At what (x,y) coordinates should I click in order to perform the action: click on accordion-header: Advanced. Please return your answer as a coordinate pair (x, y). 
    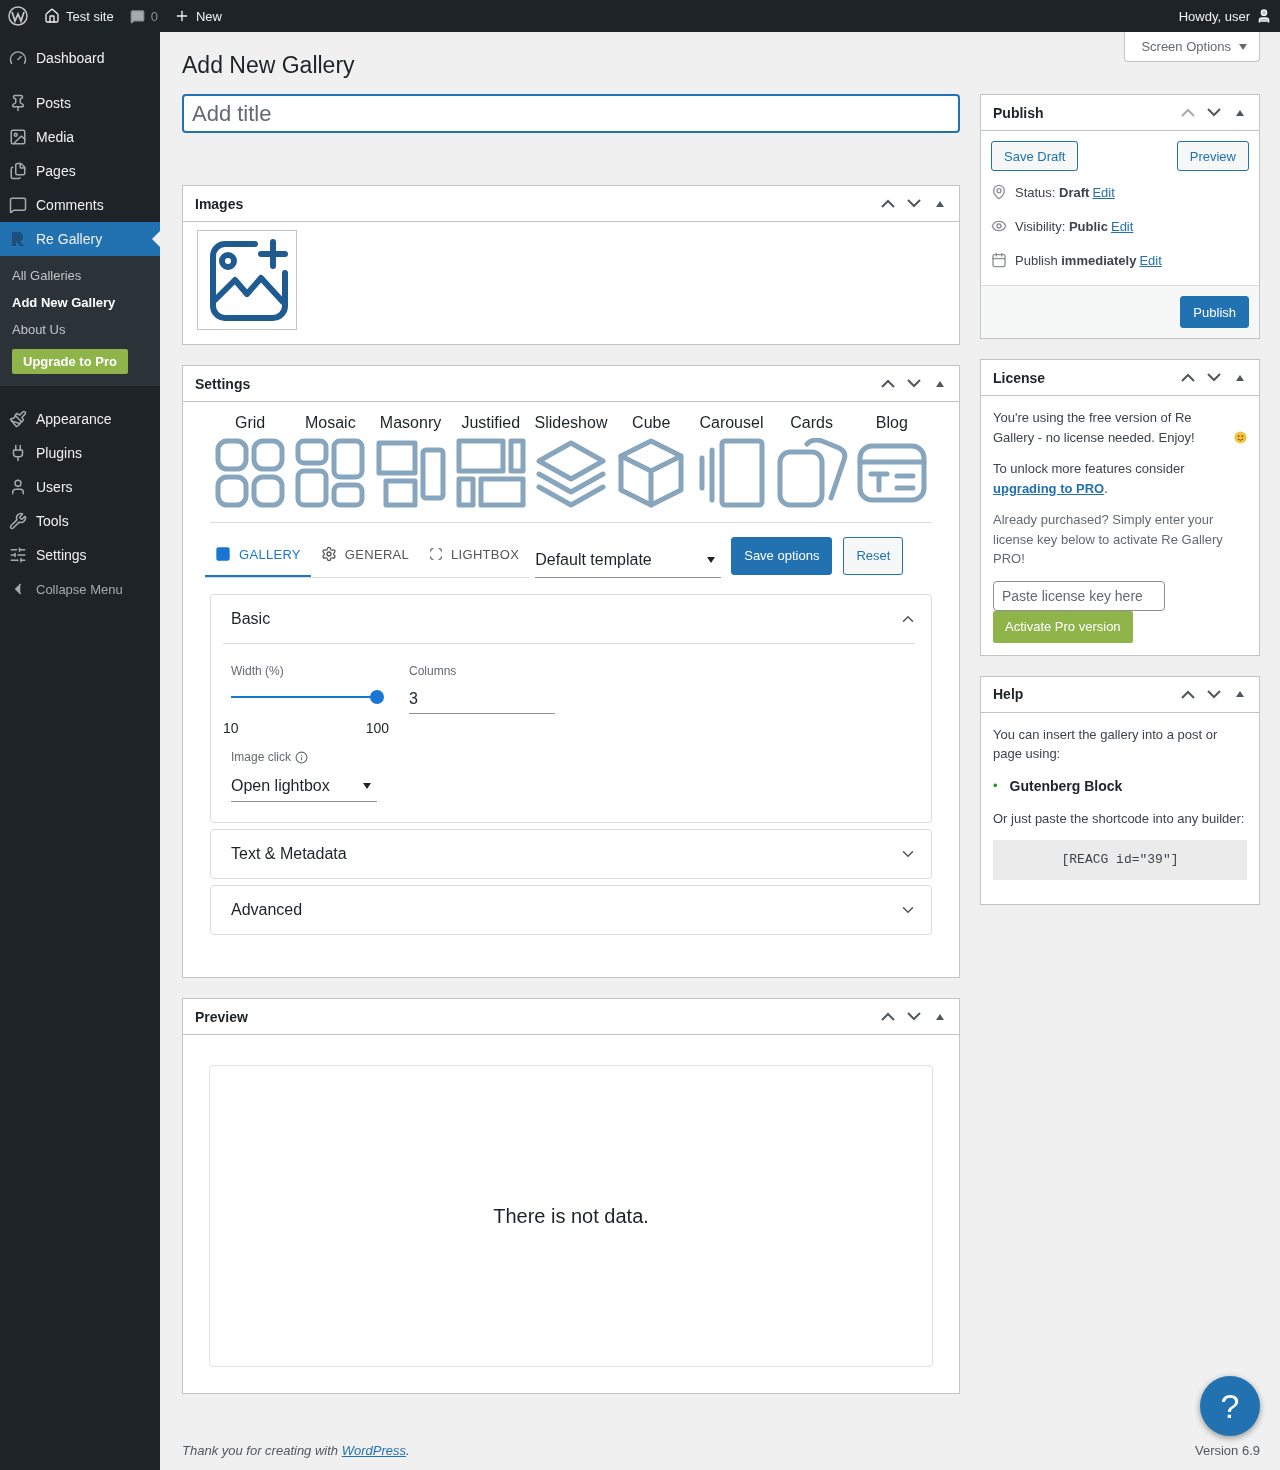
    Looking at the image, I should click on (571, 910).